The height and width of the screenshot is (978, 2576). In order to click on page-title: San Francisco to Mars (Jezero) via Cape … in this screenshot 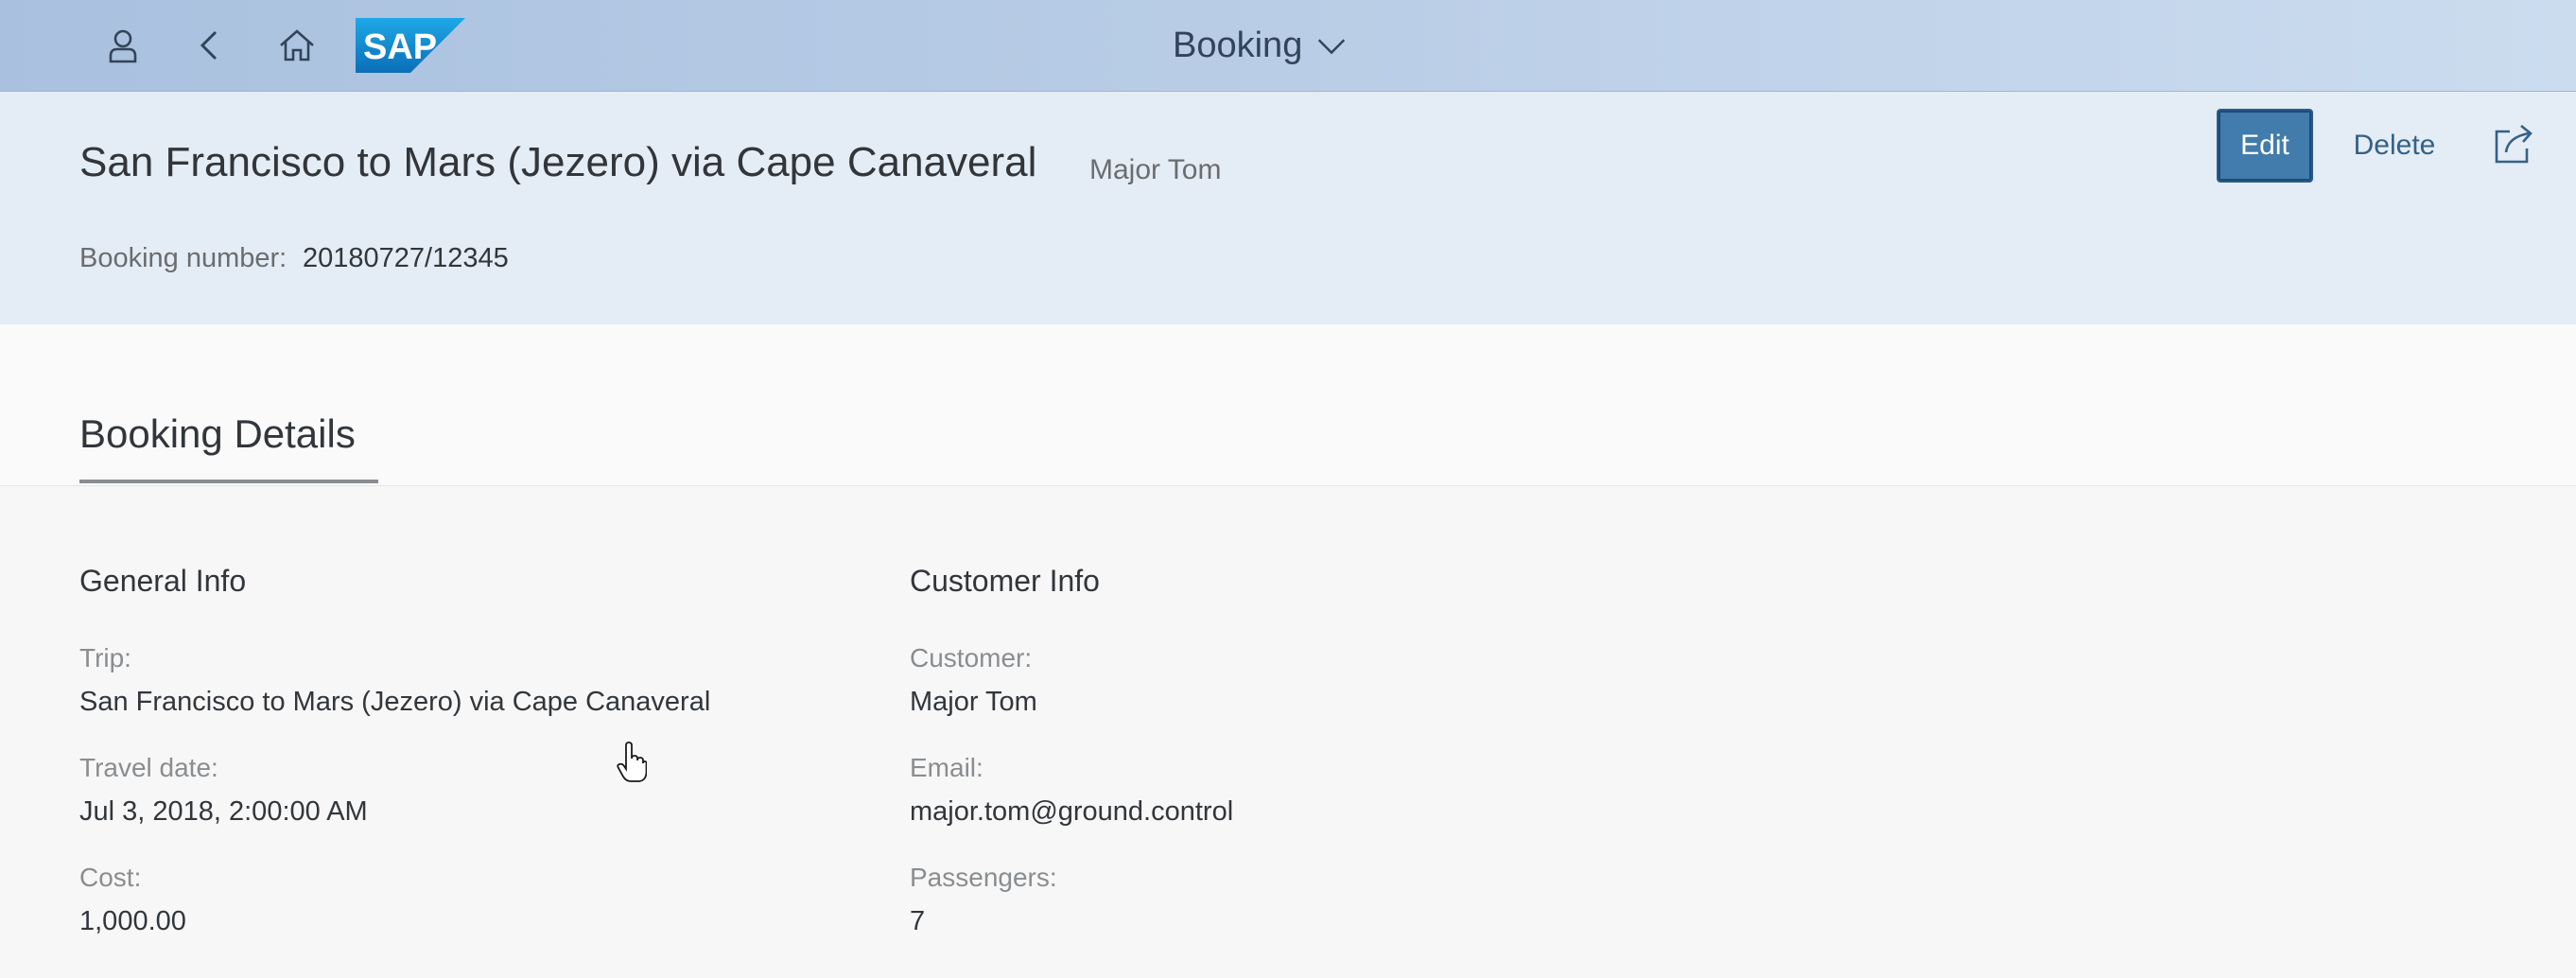, I will do `click(558, 162)`.